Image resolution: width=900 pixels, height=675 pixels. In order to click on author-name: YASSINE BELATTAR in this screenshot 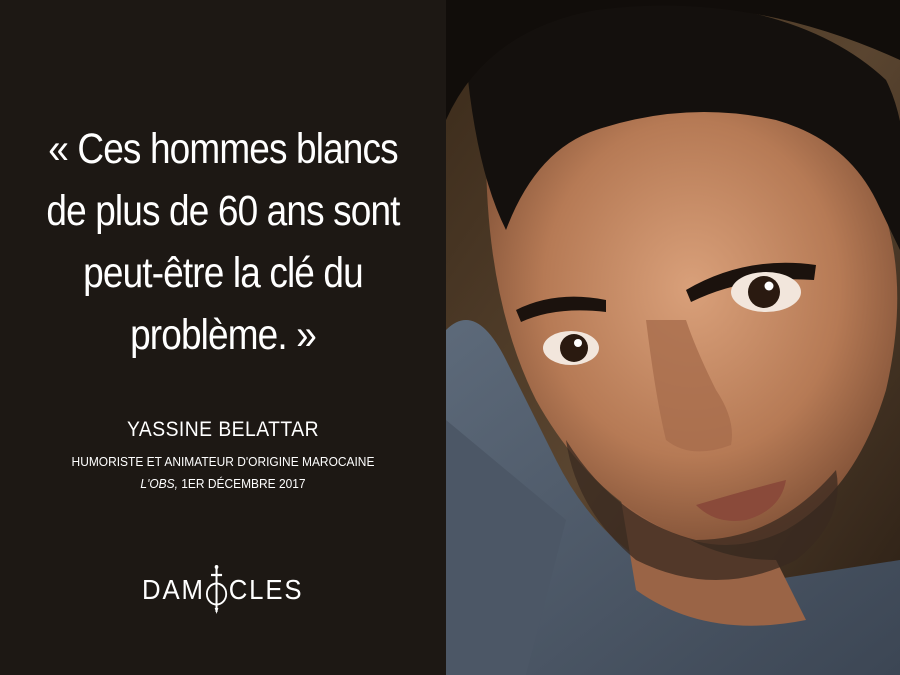, I will do `click(223, 429)`.